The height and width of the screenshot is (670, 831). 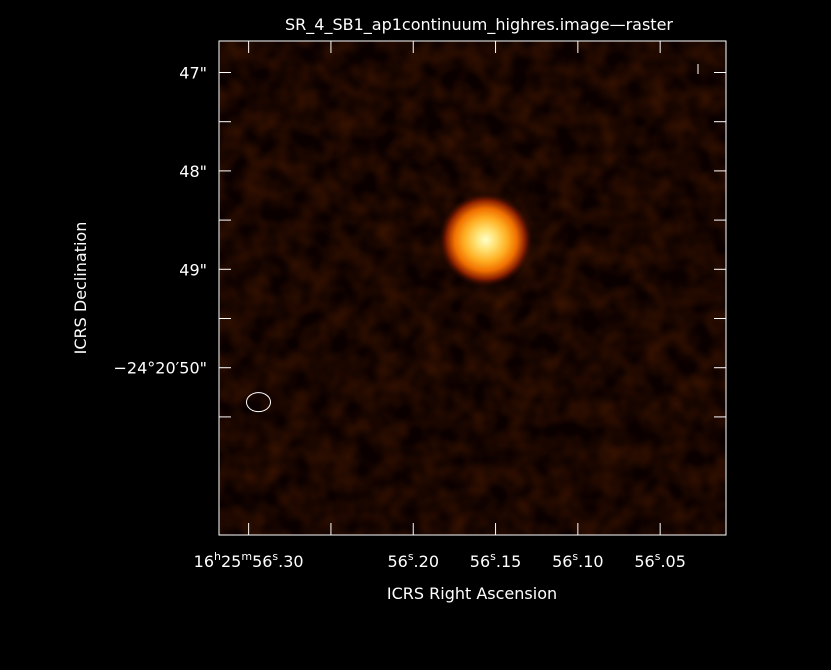 I want to click on x-tick-label: 56s.15, so click(x=496, y=560).